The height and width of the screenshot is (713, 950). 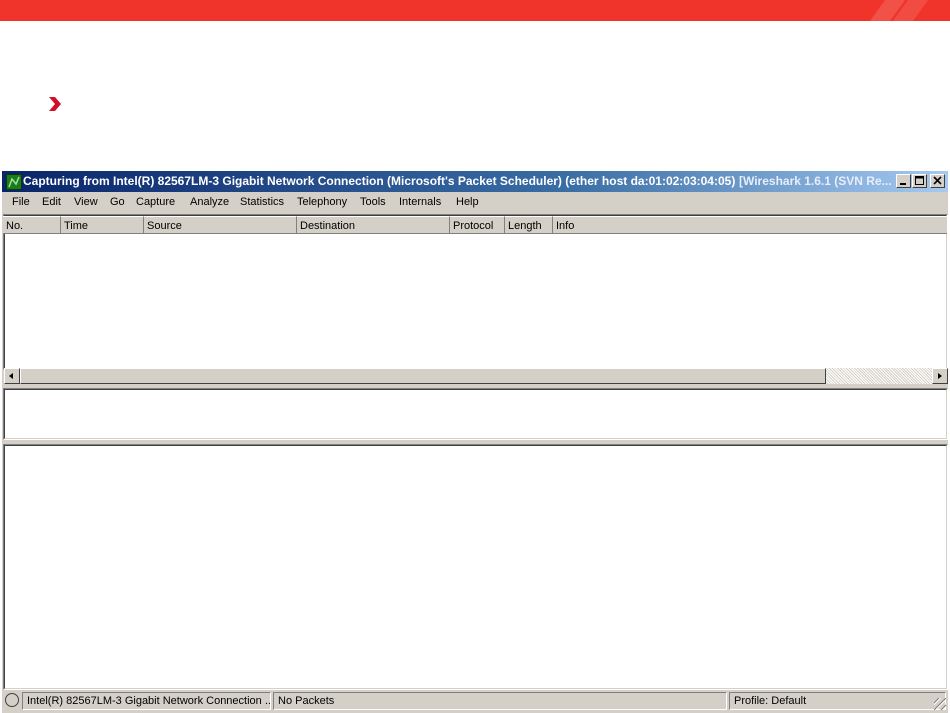 I want to click on maximize-icon, so click(x=919, y=180).